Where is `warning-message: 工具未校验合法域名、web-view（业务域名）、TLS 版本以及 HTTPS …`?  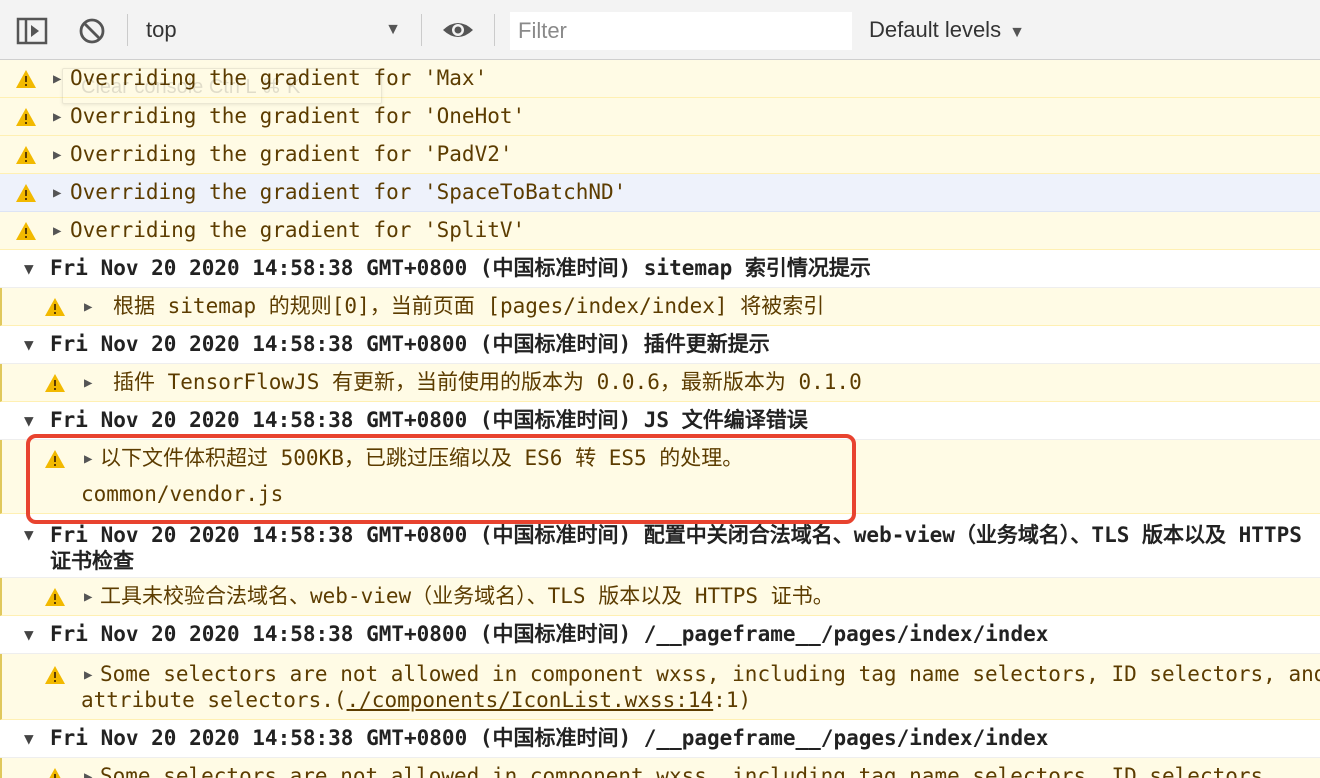 warning-message: 工具未校验合法域名、web-view（业务域名）、TLS 版本以及 HTTPS … is located at coordinates (467, 596).